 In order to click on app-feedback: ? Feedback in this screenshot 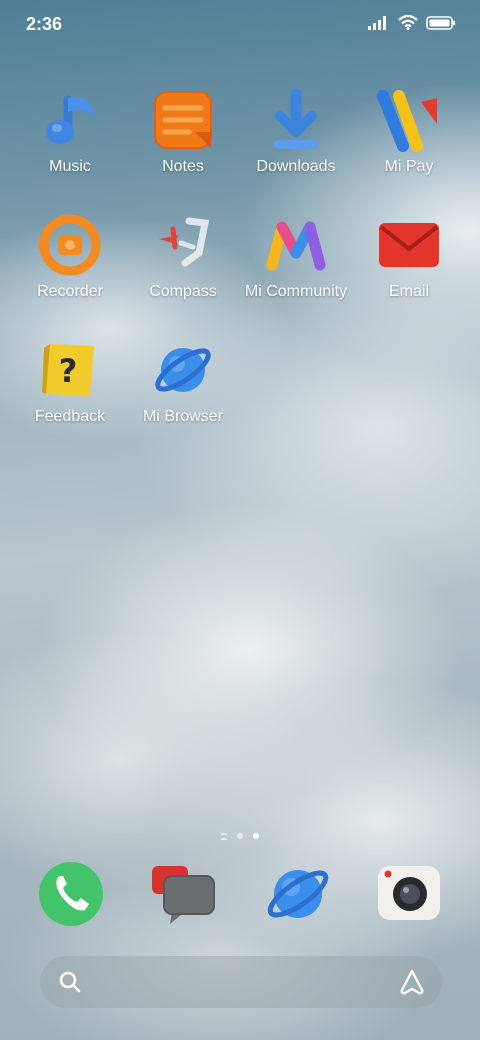, I will do `click(70, 382)`.